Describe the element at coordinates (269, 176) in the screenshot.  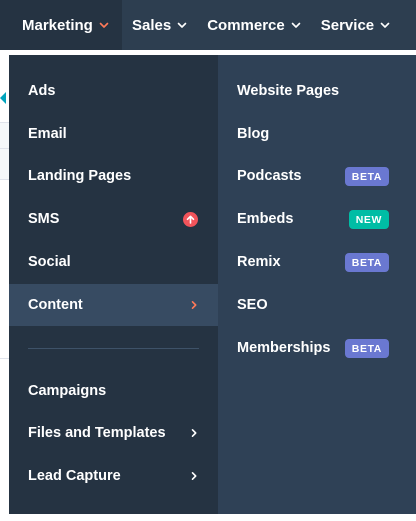
I see `submenu-item-label: Podcasts` at that location.